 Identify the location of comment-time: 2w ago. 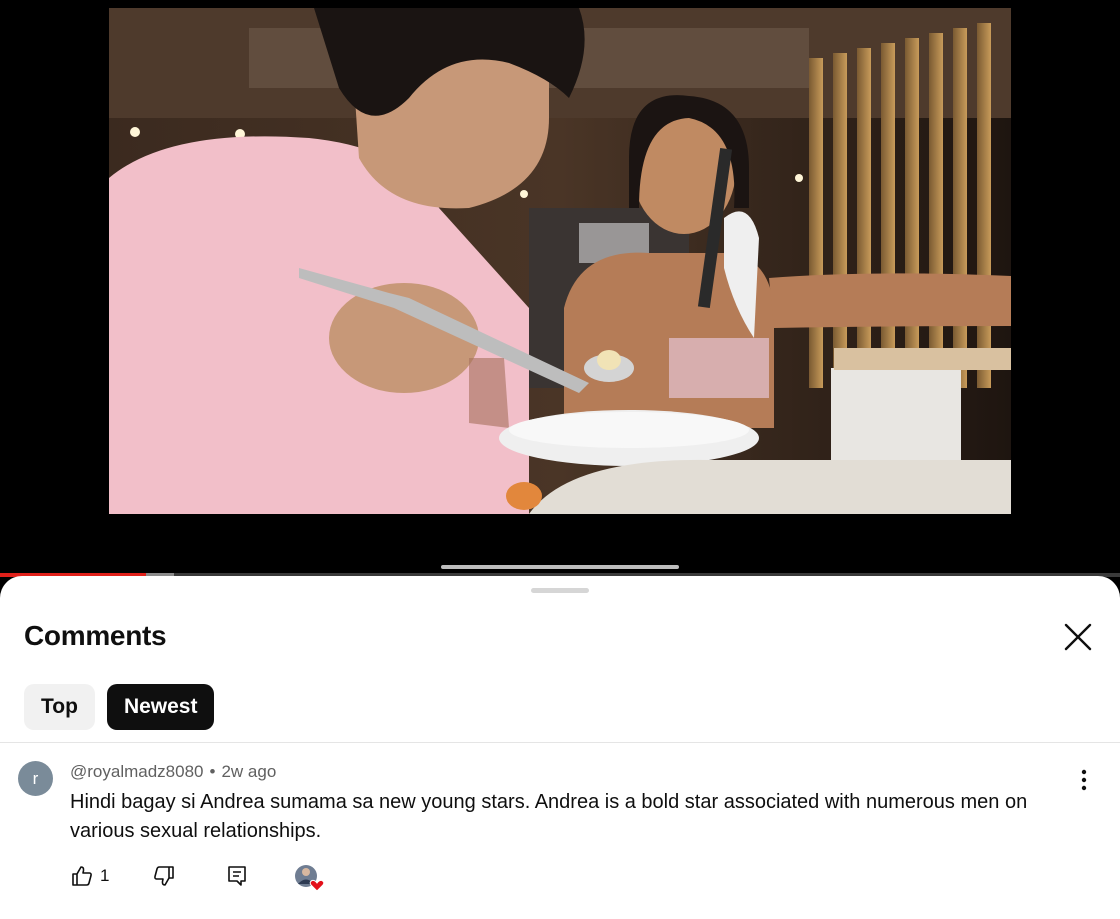
(249, 771).